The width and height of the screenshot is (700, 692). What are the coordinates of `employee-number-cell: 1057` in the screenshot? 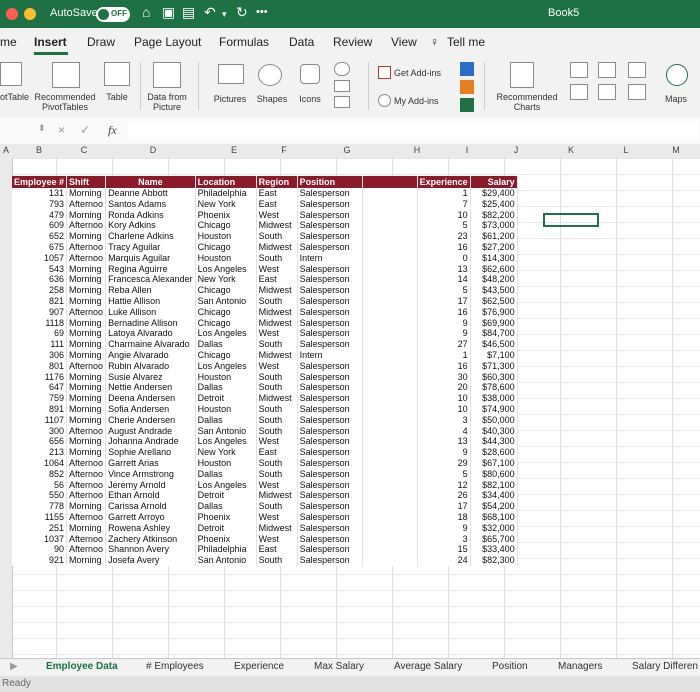 It's located at (40, 258).